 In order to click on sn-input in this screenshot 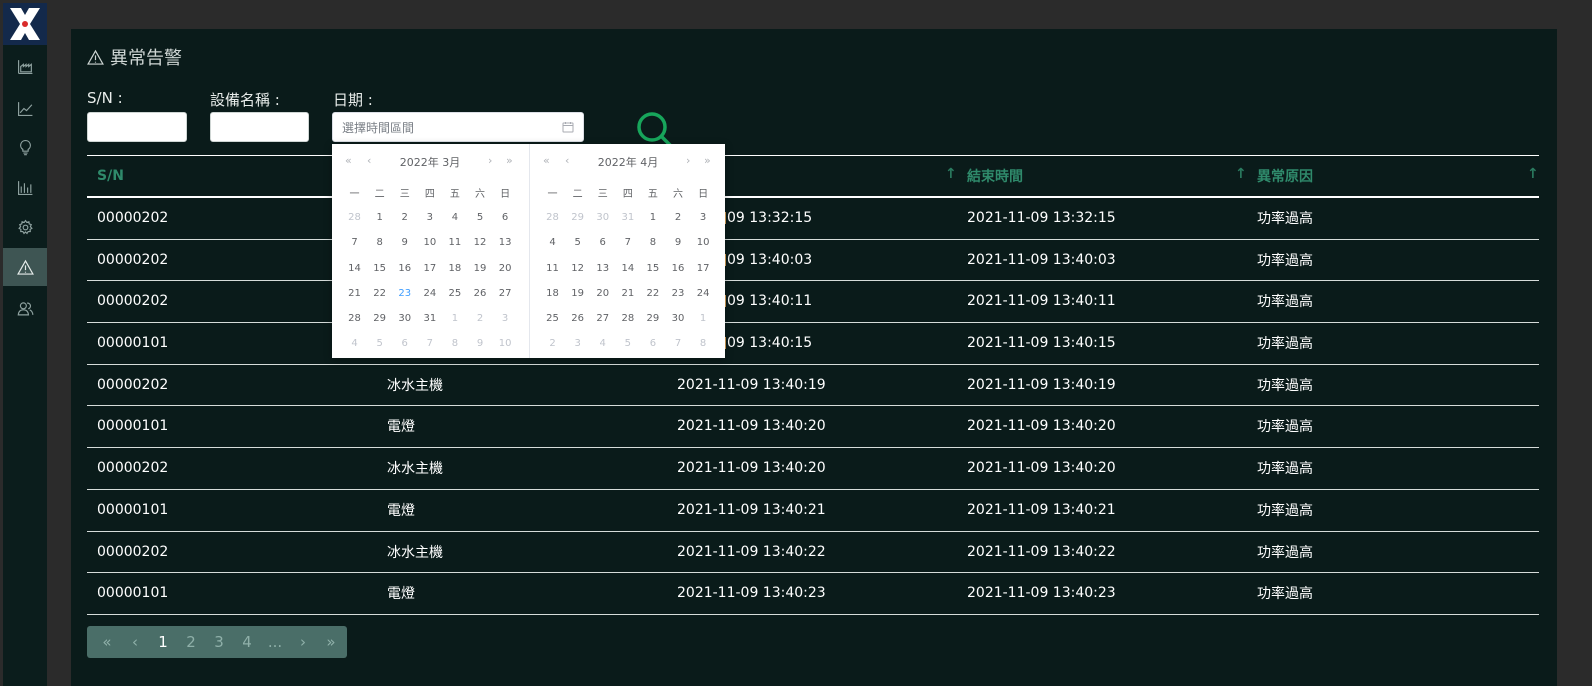, I will do `click(137, 127)`.